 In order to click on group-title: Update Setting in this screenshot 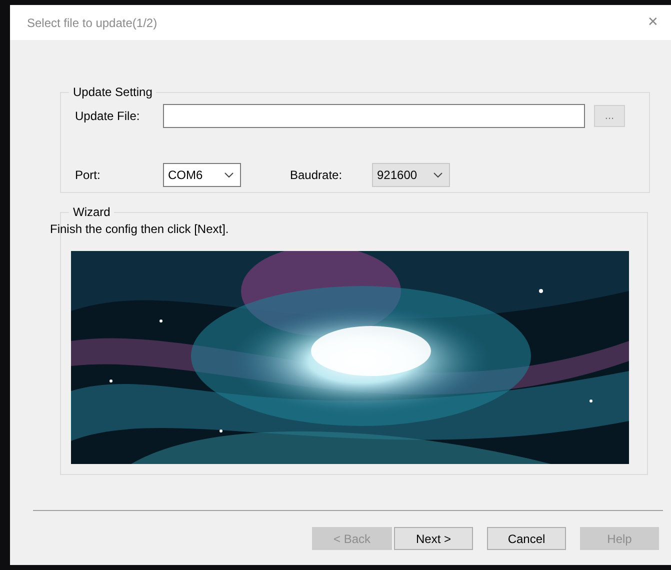, I will do `click(113, 92)`.